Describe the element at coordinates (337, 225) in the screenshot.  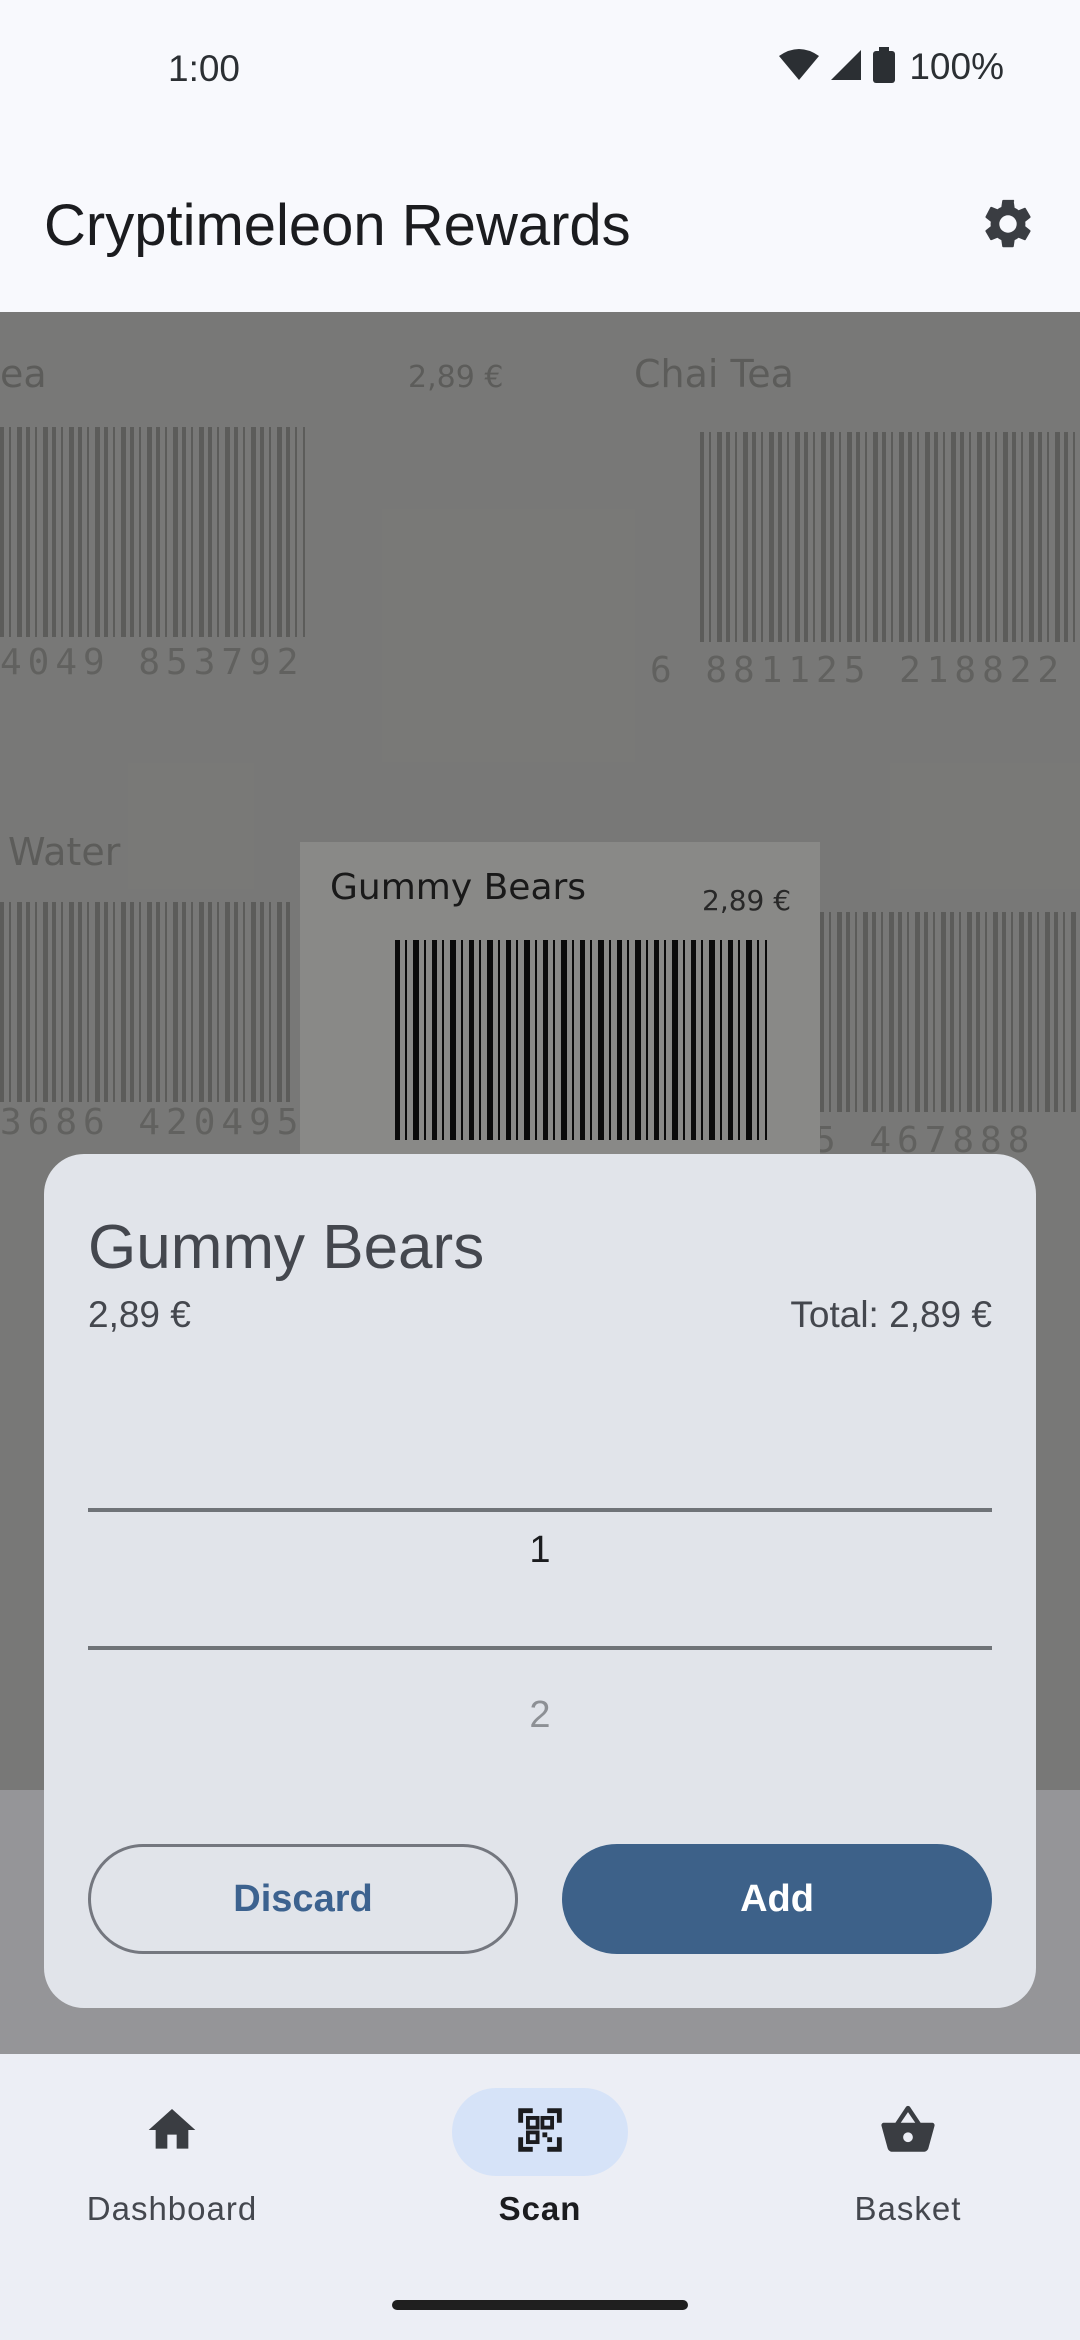
I see `app-title: Cryptimeleon Rewards` at that location.